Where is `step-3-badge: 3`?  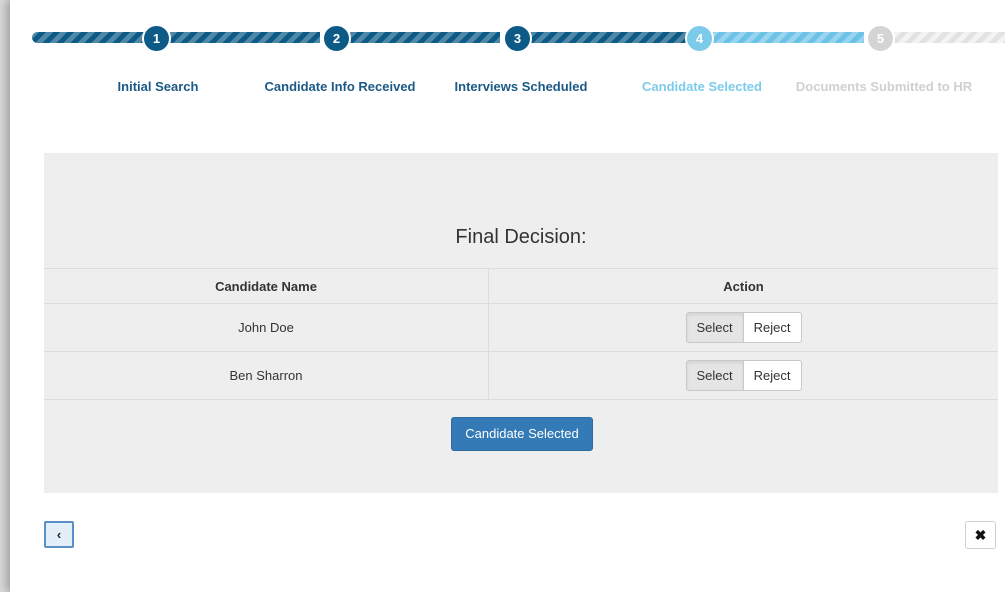 step-3-badge: 3 is located at coordinates (517, 38).